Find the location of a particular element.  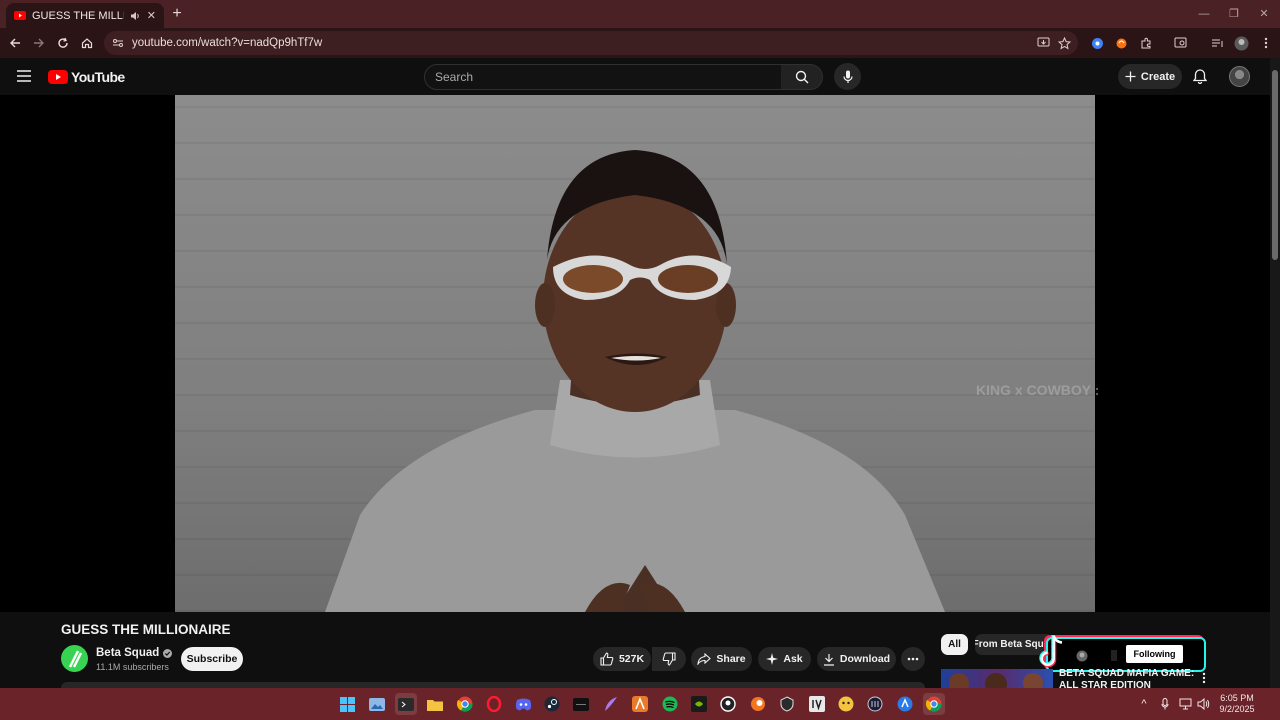

like-button: 527K is located at coordinates (622, 659).